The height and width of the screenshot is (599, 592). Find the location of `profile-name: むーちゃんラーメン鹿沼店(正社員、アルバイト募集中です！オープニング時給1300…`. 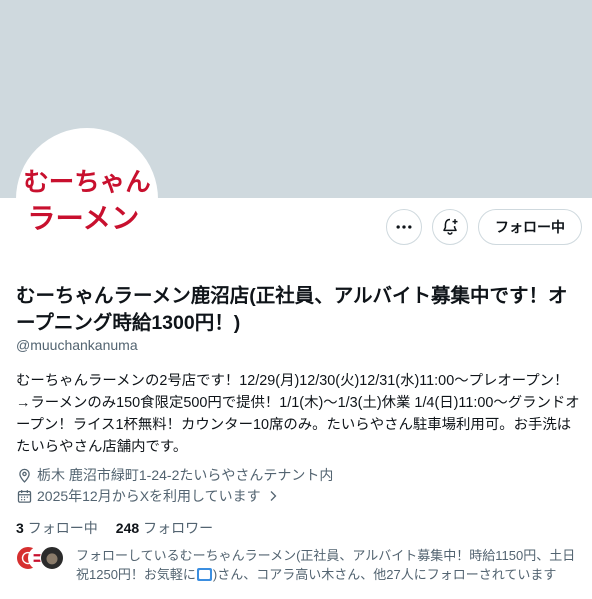

profile-name: むーちゃんラーメン鹿沼店(正社員、アルバイト募集中です！オープニング時給1300… is located at coordinates (292, 309).